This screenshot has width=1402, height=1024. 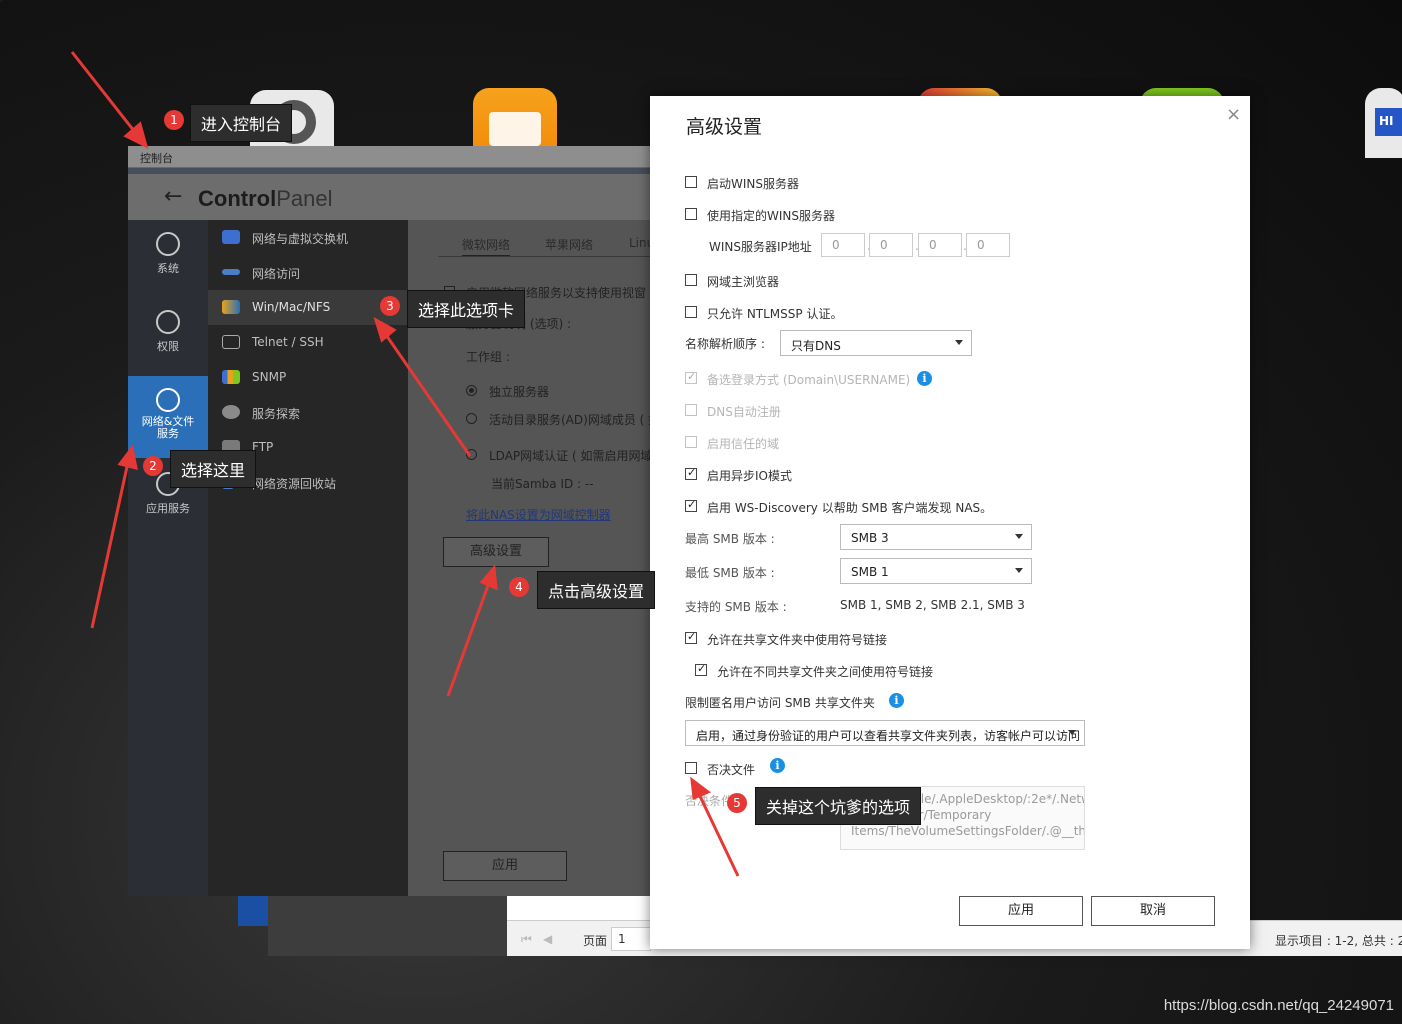 I want to click on allow-symlink-cross-checkbox, so click(x=701, y=669).